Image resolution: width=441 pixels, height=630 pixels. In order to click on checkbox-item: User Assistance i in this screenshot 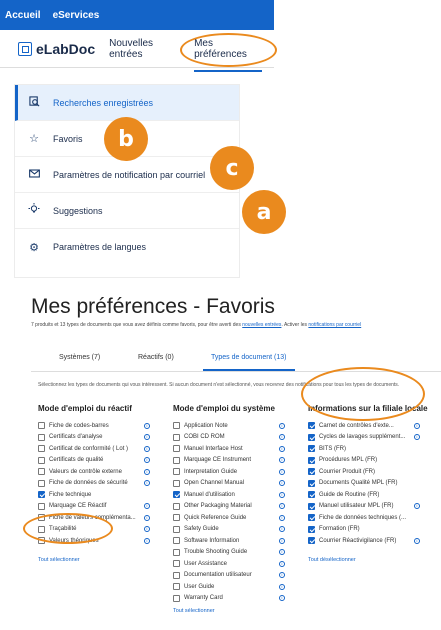, I will do `click(232, 564)`.